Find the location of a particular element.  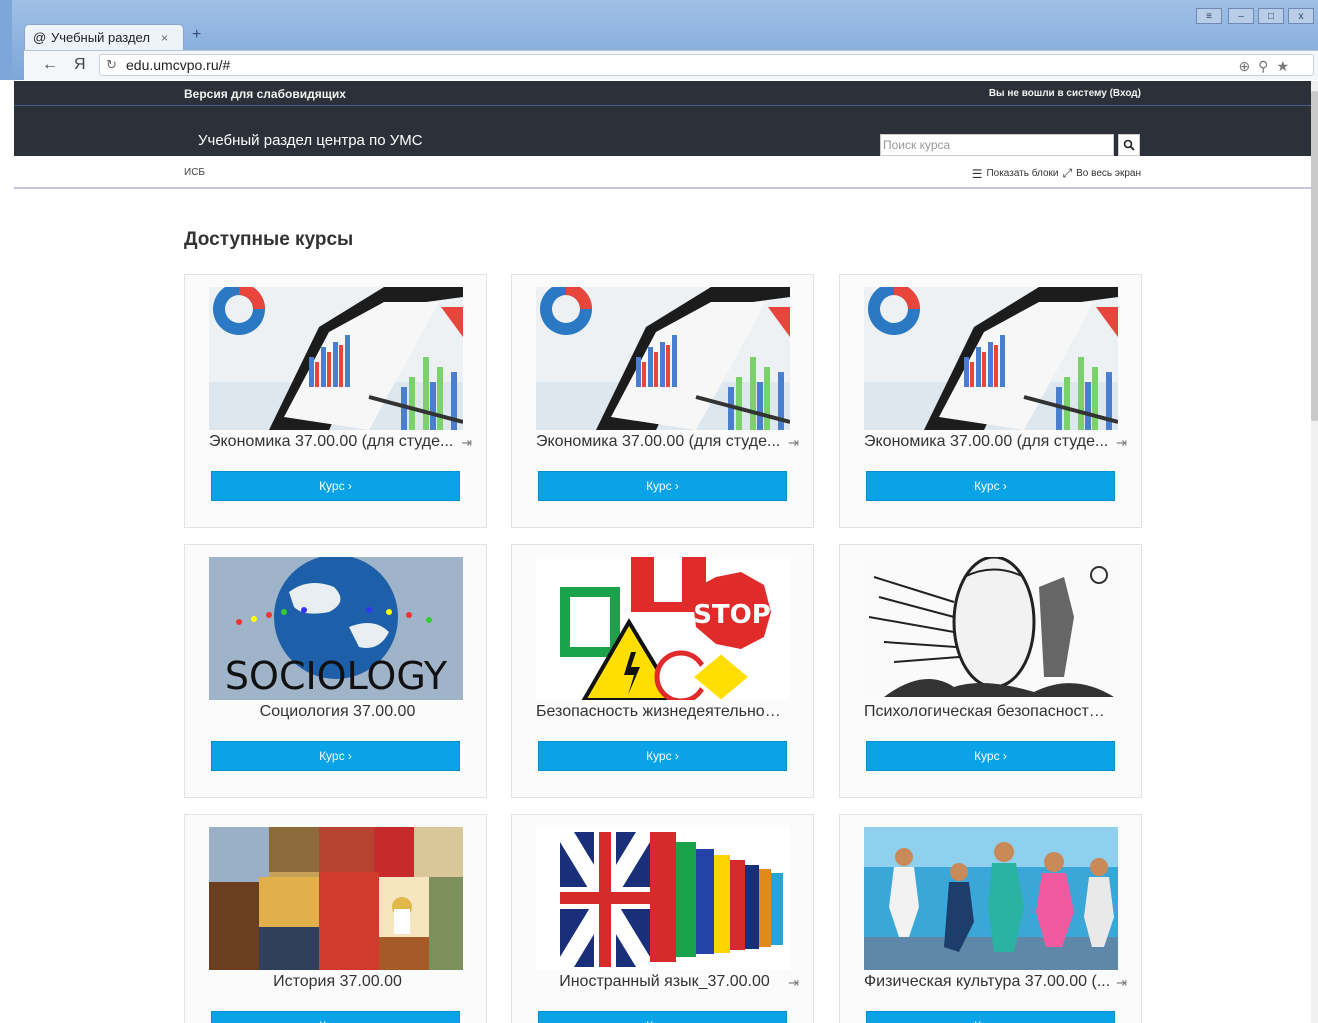

browser-tab: @ Учебный раздел × is located at coordinates (104, 37).